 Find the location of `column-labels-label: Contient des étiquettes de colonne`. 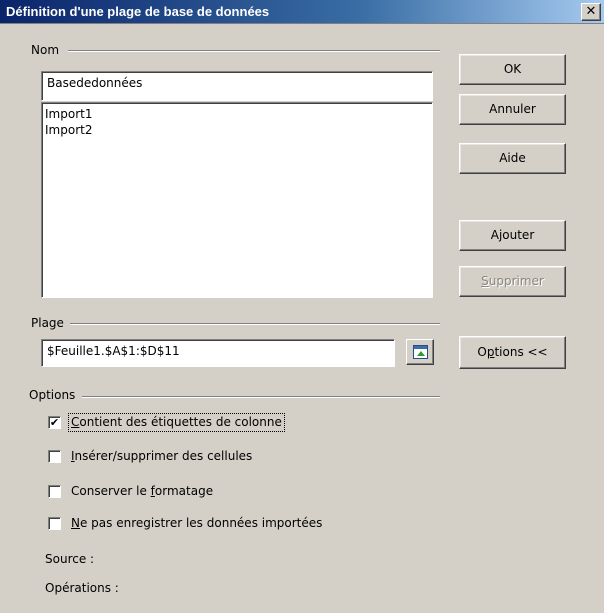

column-labels-label: Contient des étiquettes de colonne is located at coordinates (176, 422).